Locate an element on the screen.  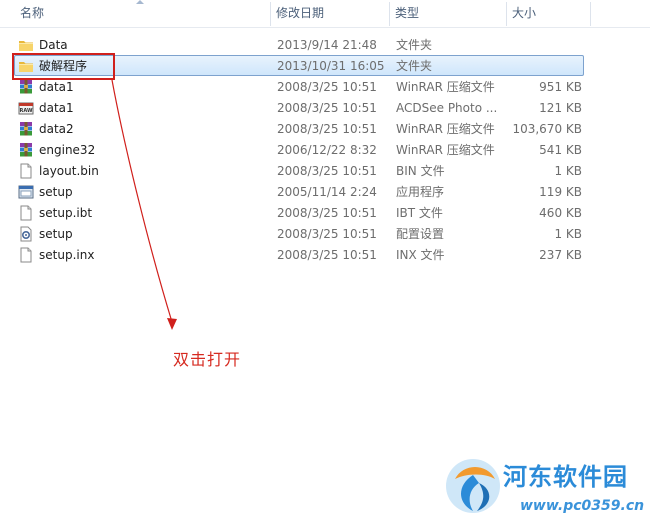
svg-text: RAW is located at coordinates (25, 111).